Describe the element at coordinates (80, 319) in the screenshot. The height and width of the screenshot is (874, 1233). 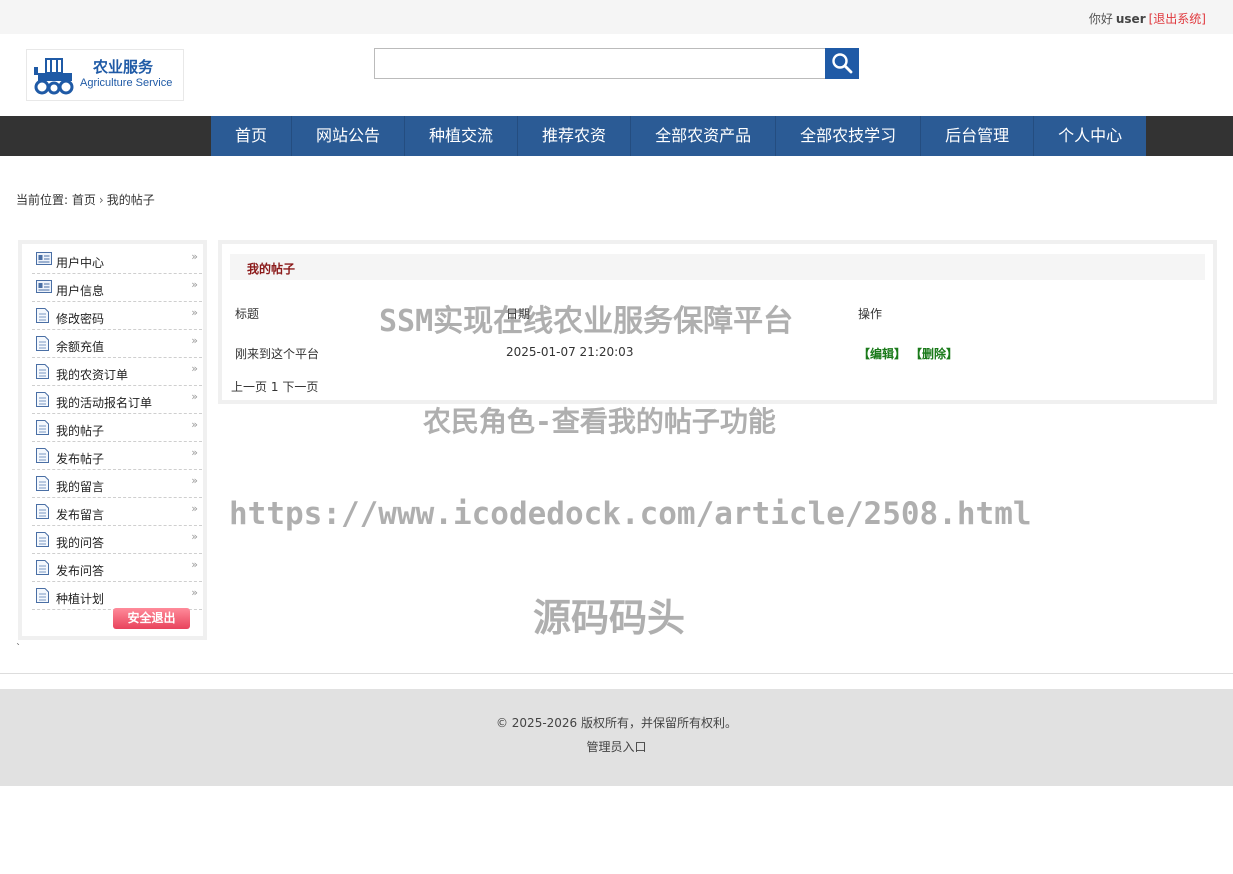
I see `sidebar-item-label: 修改密码` at that location.